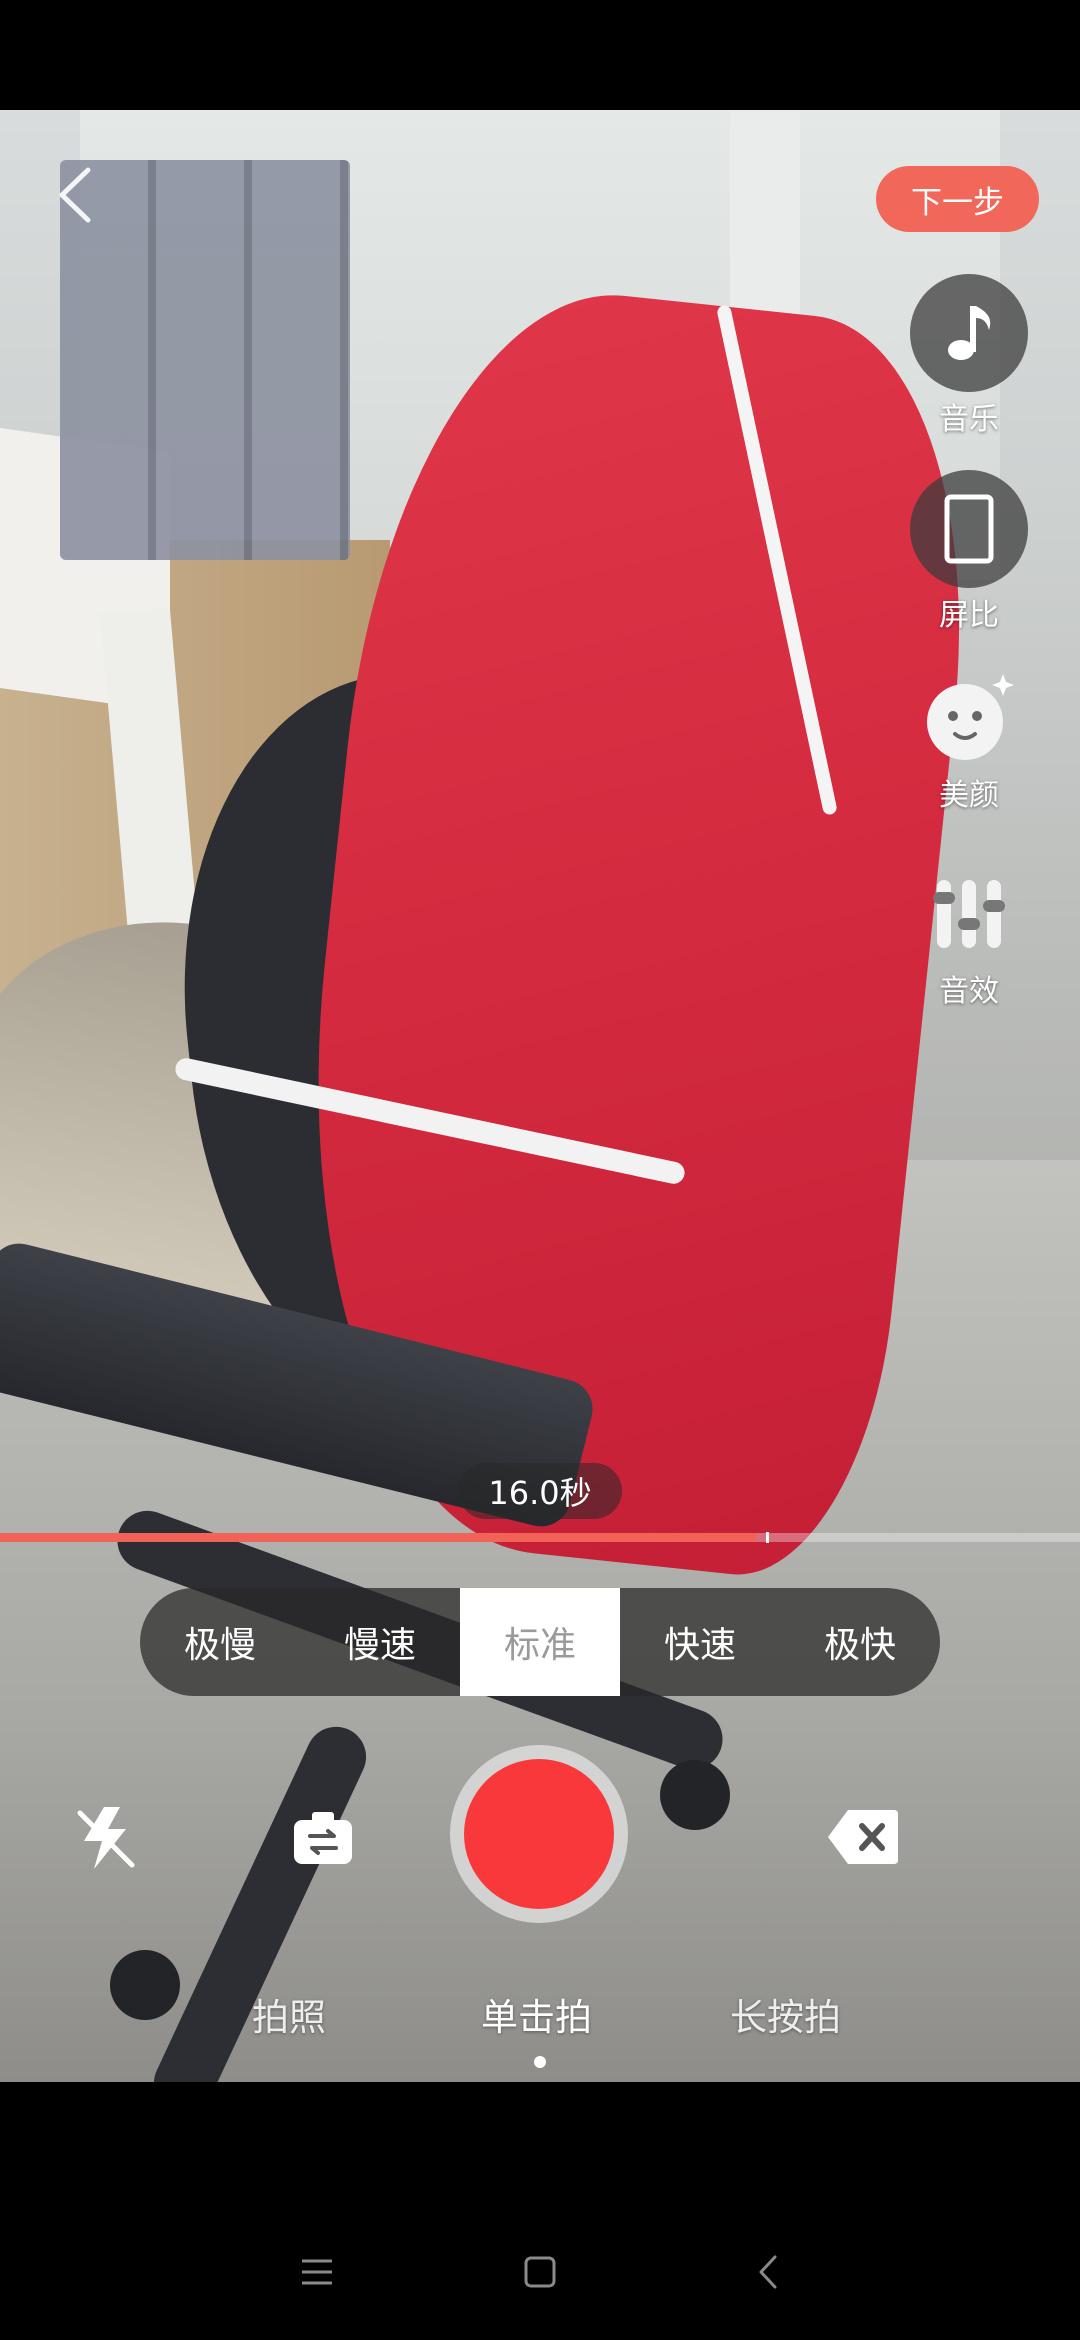  I want to click on record-progress-fill, so click(378, 1537).